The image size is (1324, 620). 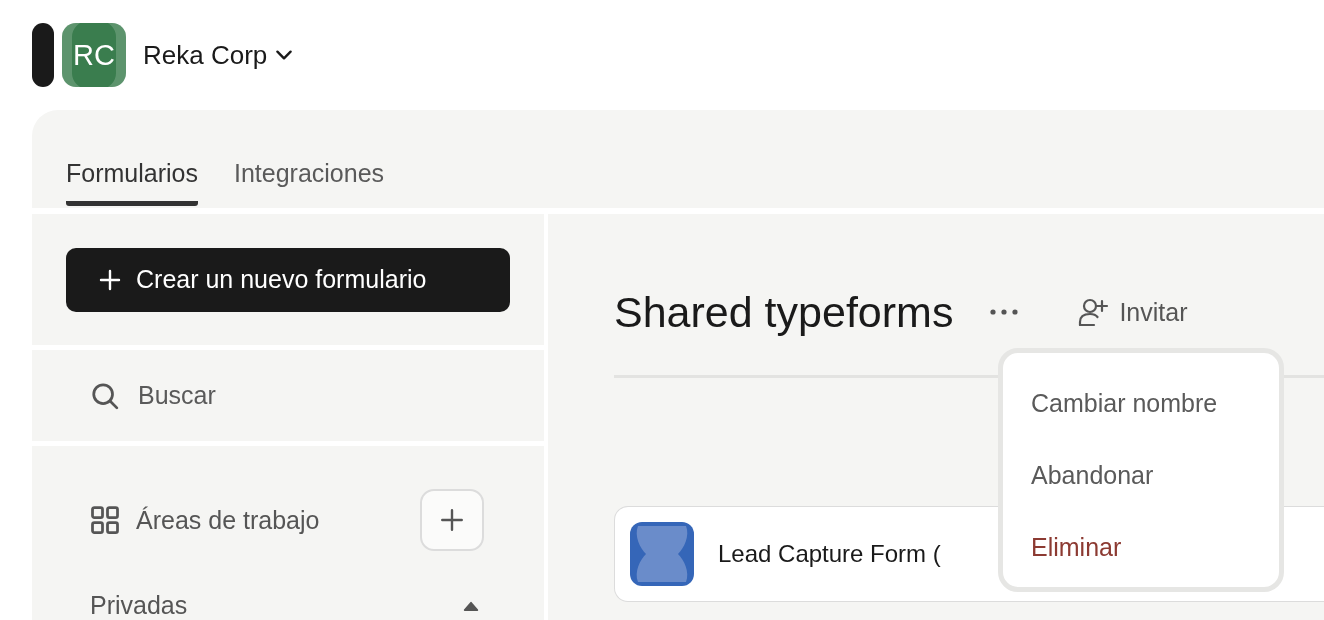 I want to click on menu-item: Cambiar nombre, so click(x=1151, y=403).